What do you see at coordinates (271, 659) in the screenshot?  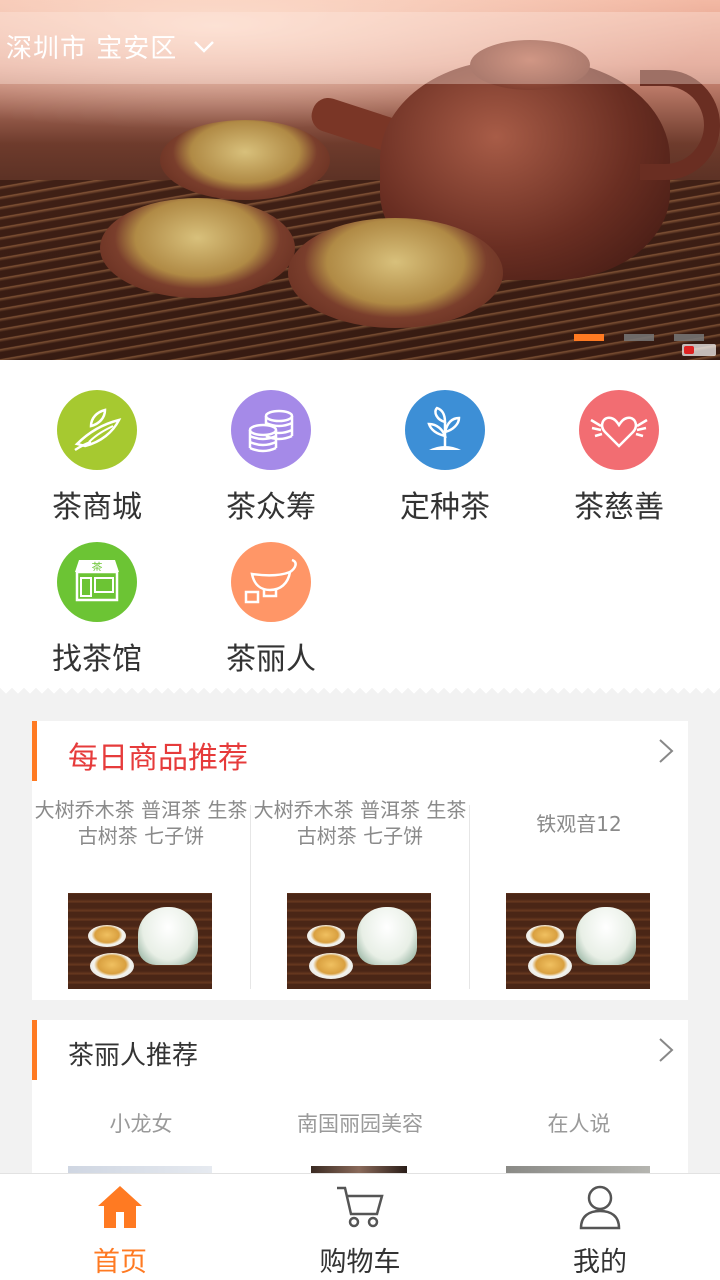 I see `menu-item-label: 茶丽人` at bounding box center [271, 659].